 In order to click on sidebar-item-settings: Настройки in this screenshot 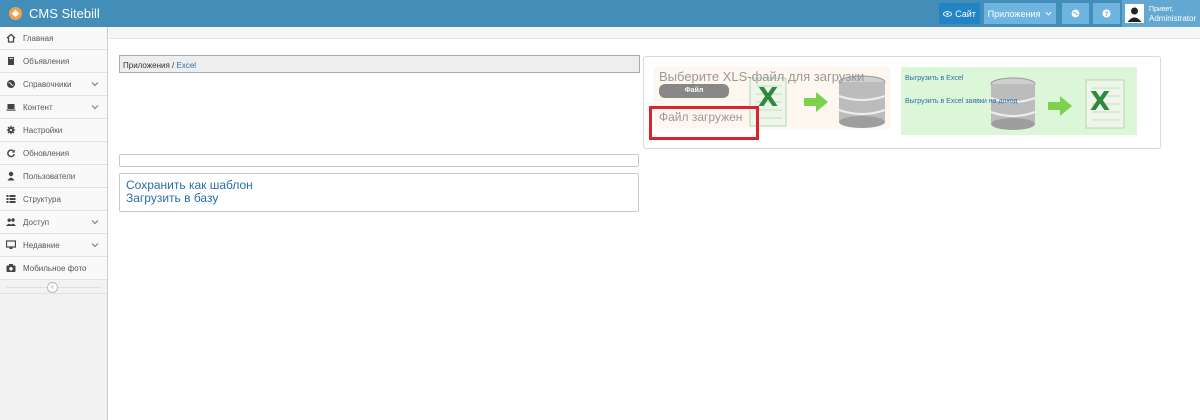, I will do `click(53, 130)`.